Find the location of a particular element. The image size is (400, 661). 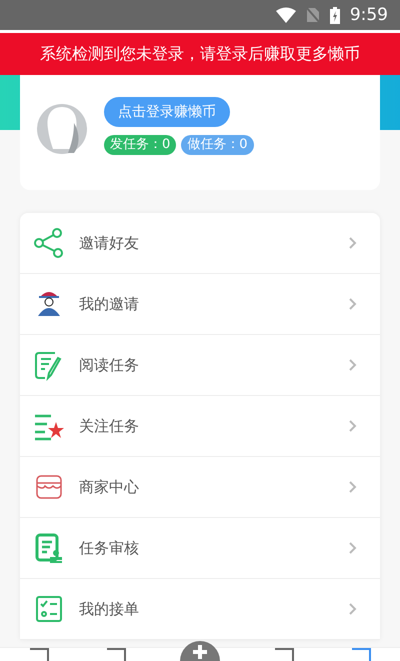

clock-time: 9:59 is located at coordinates (369, 15).